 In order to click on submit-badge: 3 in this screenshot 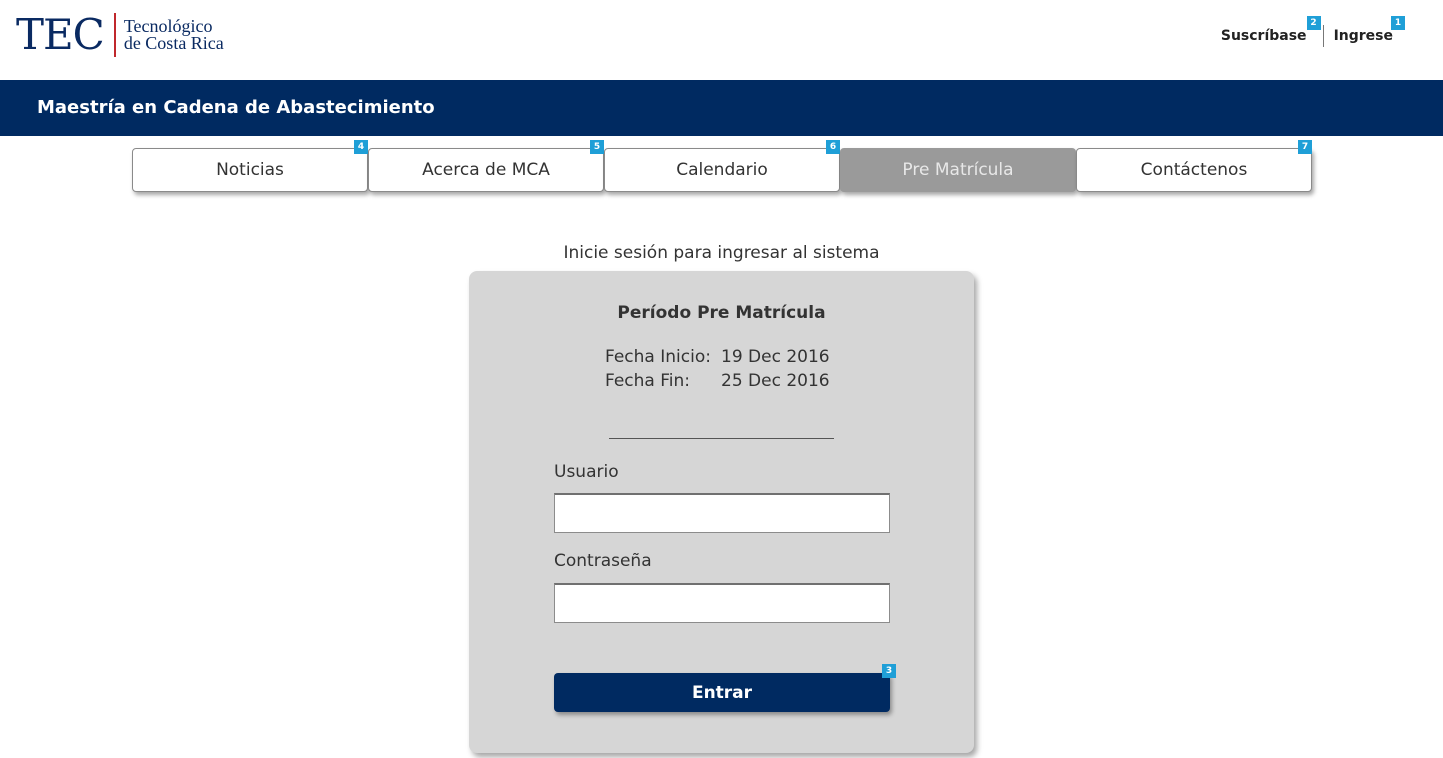, I will do `click(889, 671)`.